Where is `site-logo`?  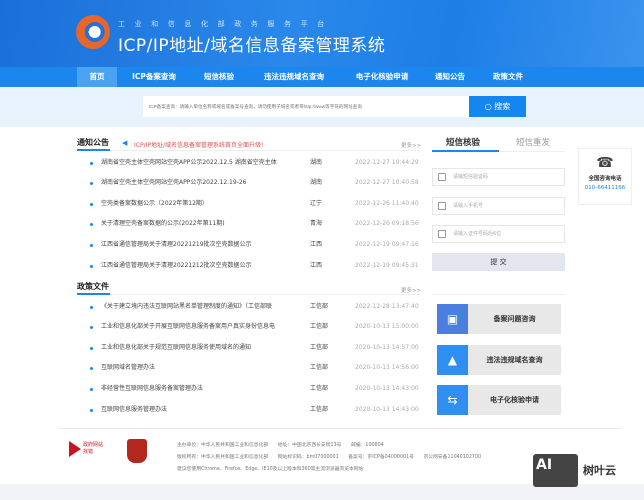
site-logo is located at coordinates (93, 32).